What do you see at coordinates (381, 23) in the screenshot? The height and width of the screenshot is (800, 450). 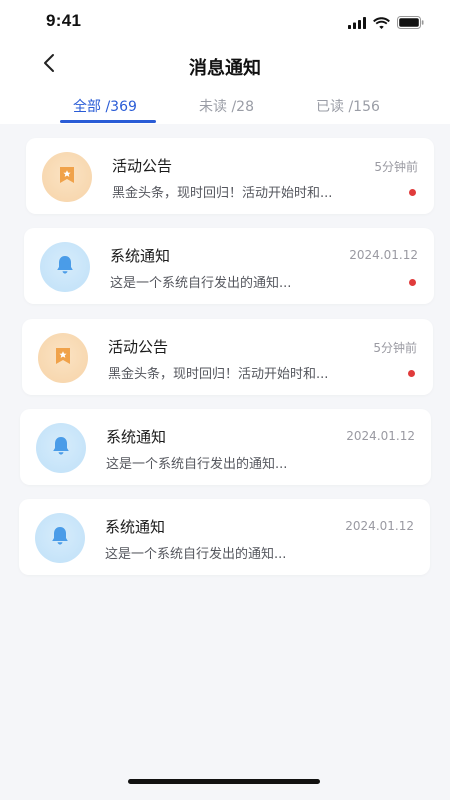 I see `wifi-icon` at bounding box center [381, 23].